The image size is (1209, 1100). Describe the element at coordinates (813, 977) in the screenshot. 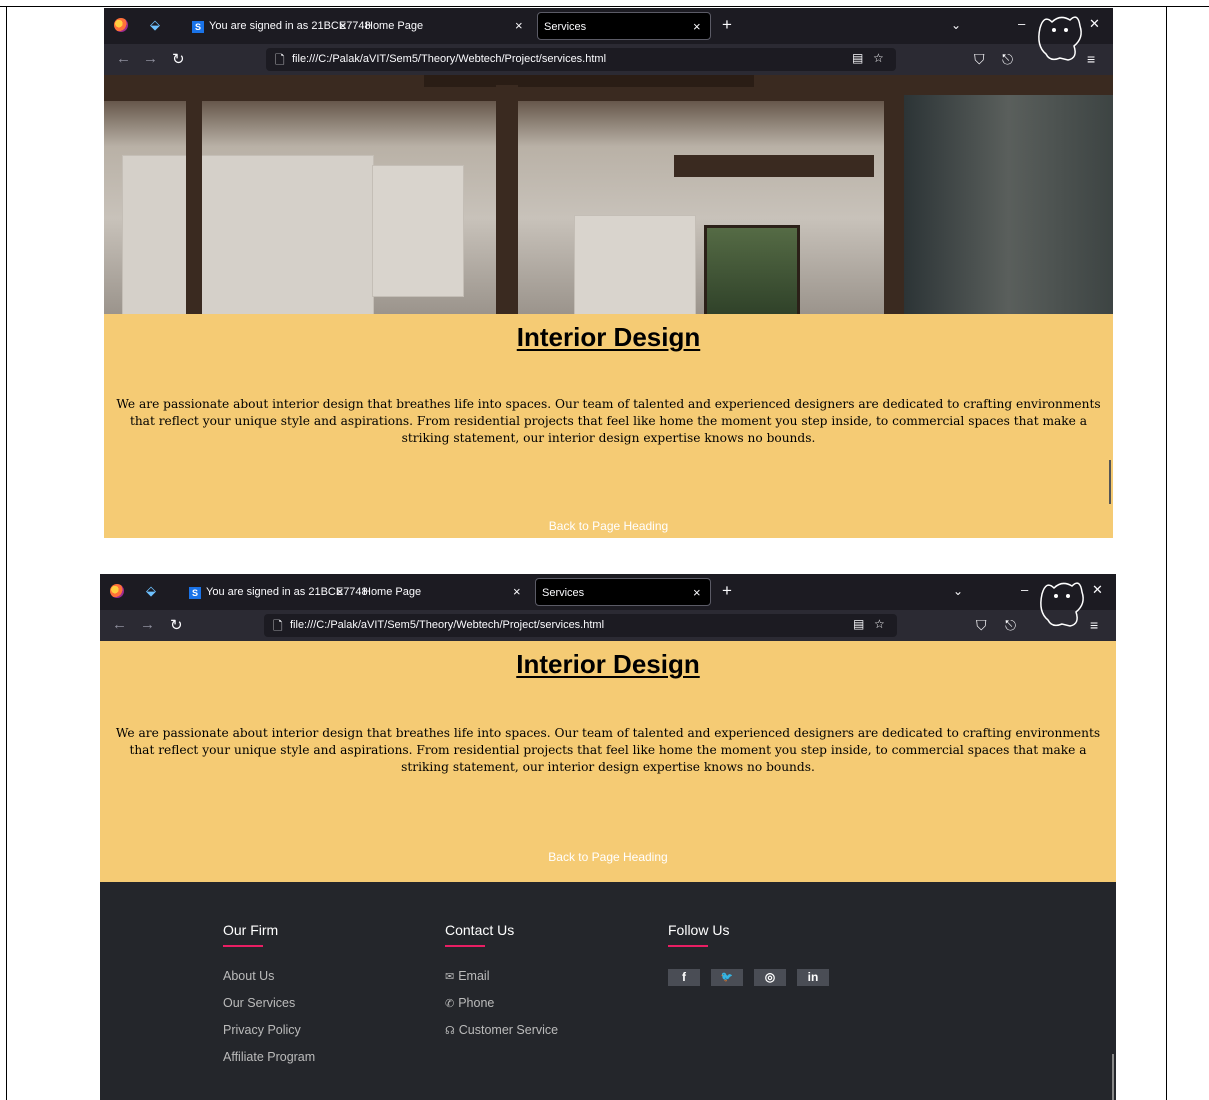

I see `linkedin-icon: in` at that location.